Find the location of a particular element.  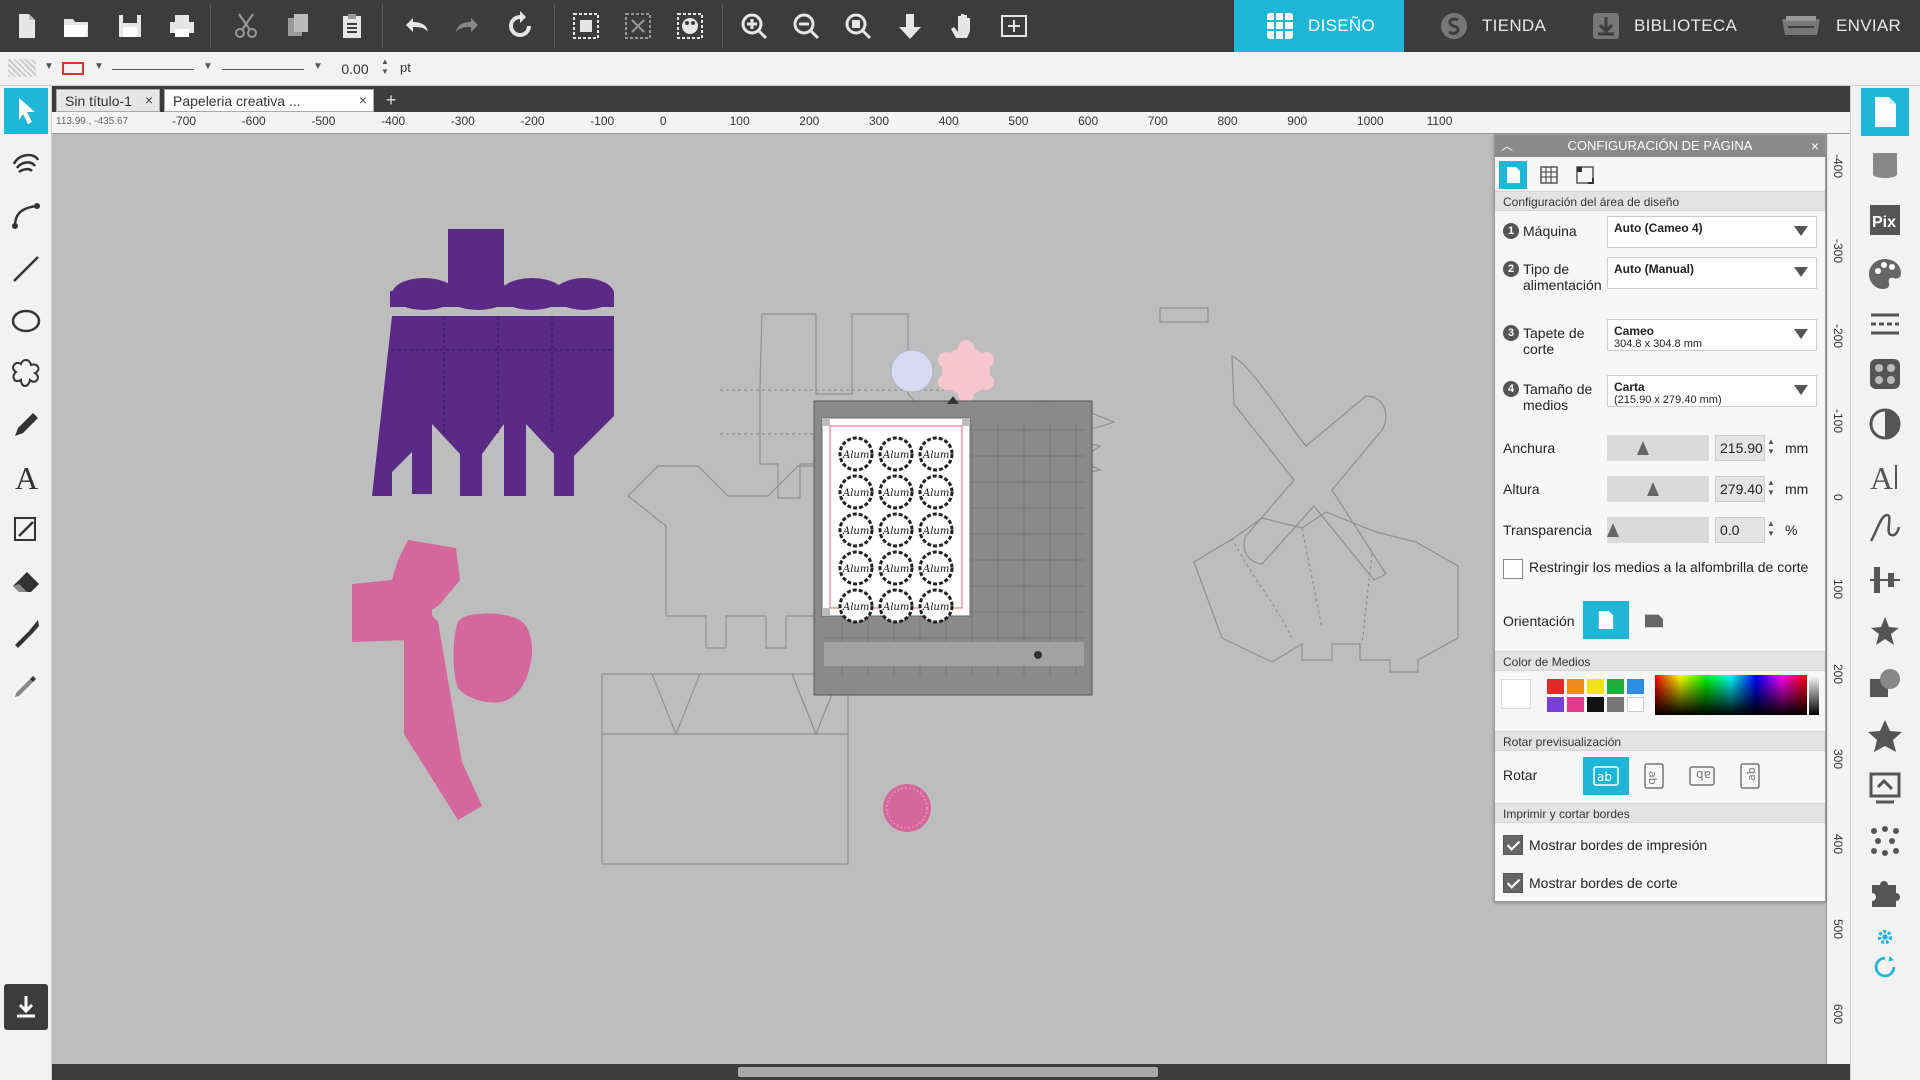

fit-to-page-icon is located at coordinates (1014, 26).